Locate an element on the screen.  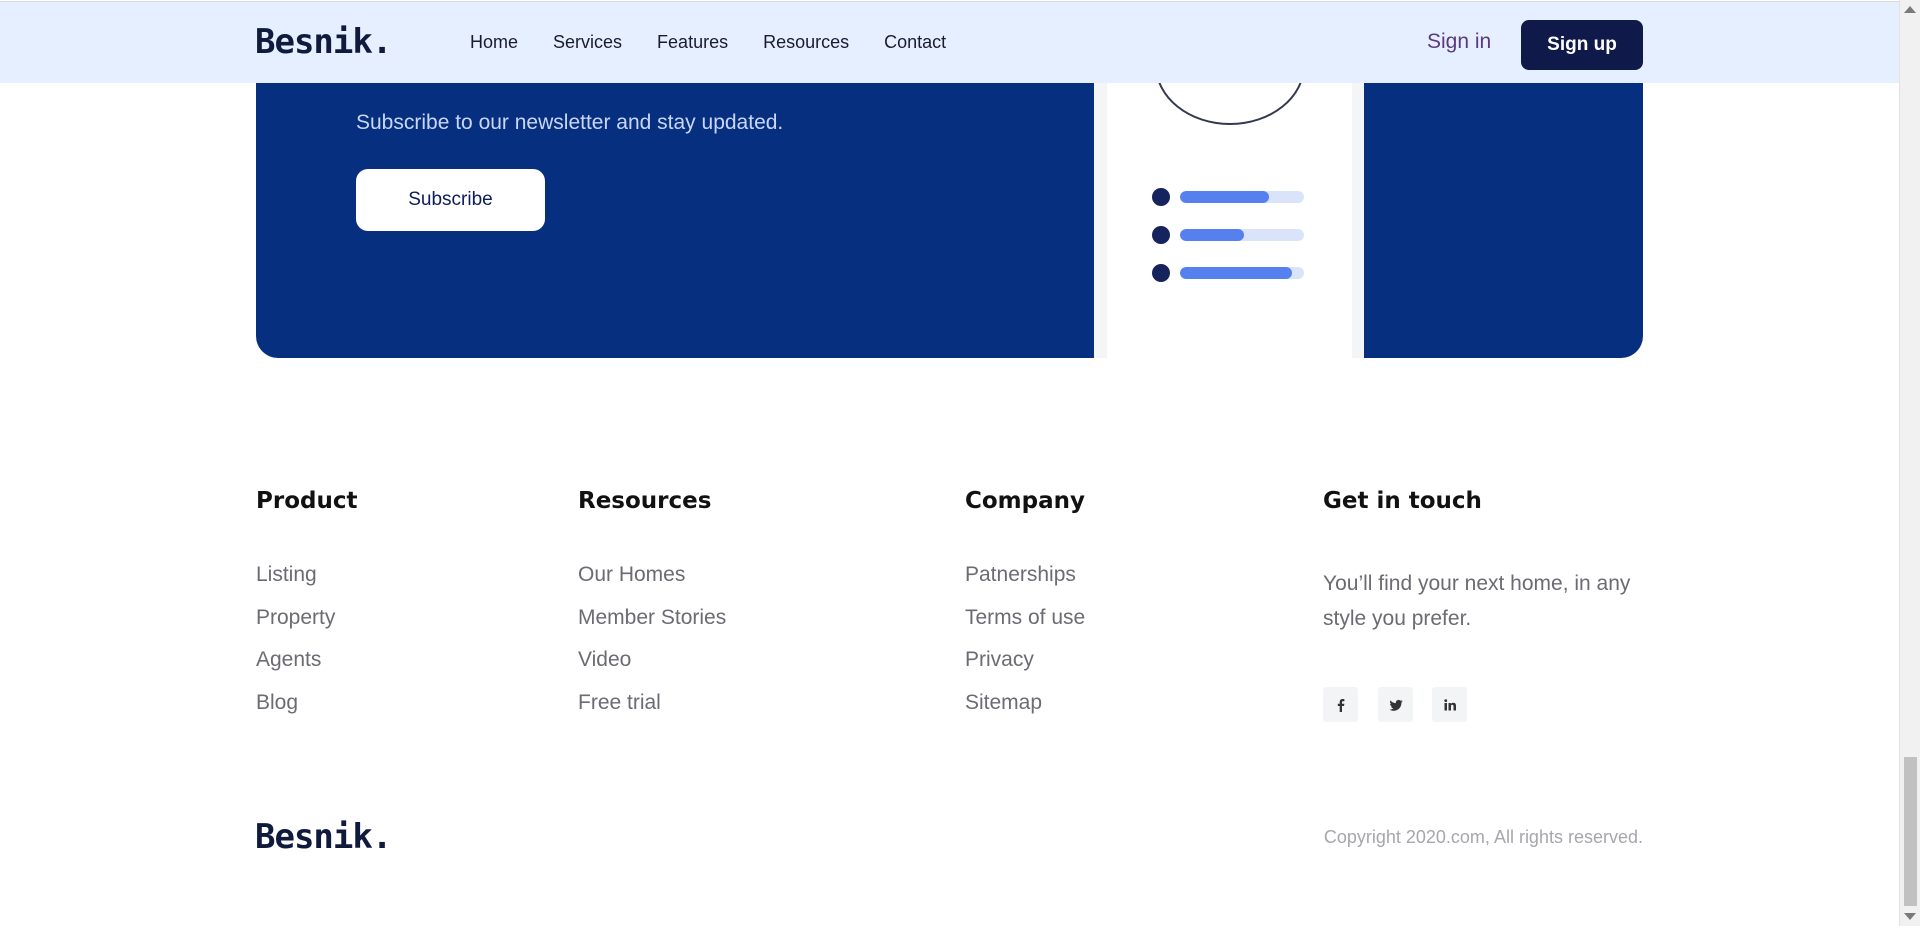
nav-features: Features is located at coordinates (692, 42).